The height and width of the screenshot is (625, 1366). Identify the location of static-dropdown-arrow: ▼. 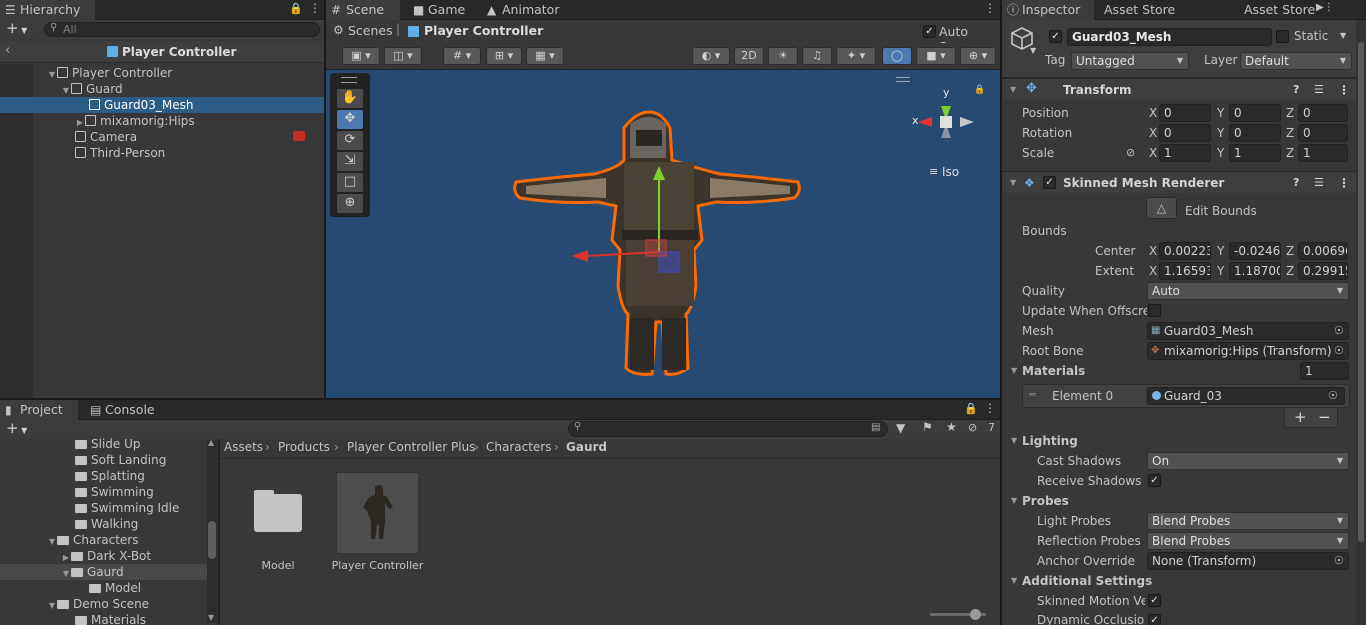
(1343, 35).